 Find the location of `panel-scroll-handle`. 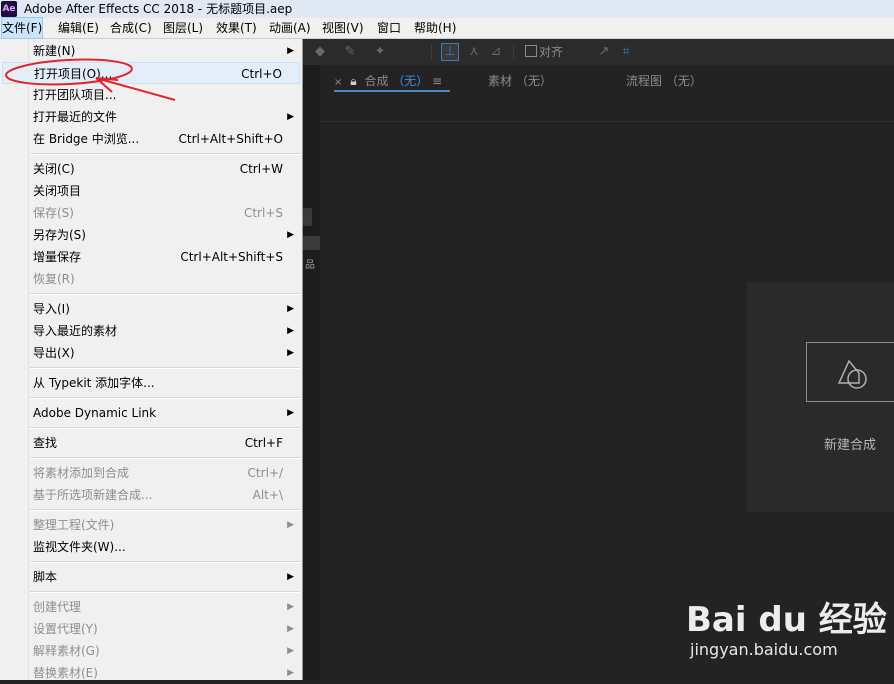

panel-scroll-handle is located at coordinates (307, 217).